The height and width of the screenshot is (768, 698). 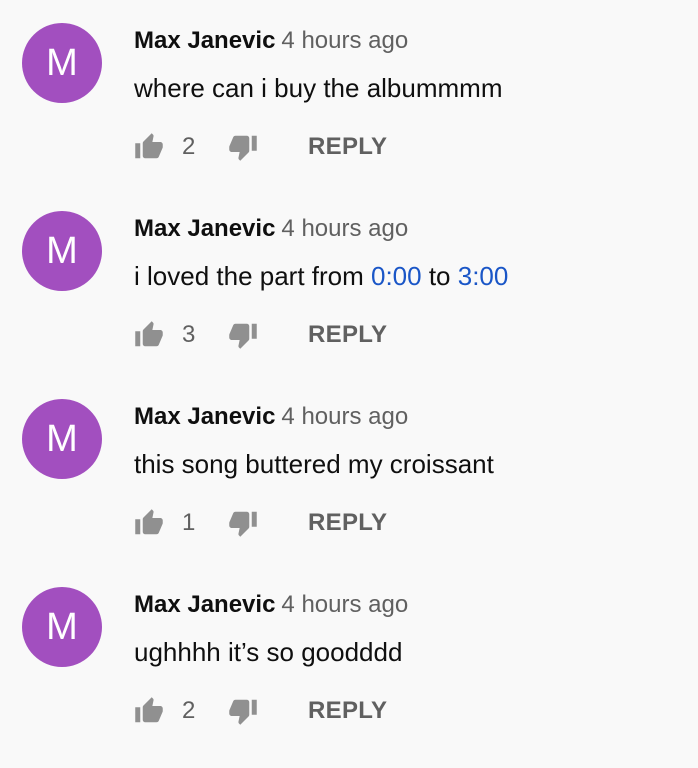 I want to click on comment-text: this song buttered my croissant, so click(x=314, y=464).